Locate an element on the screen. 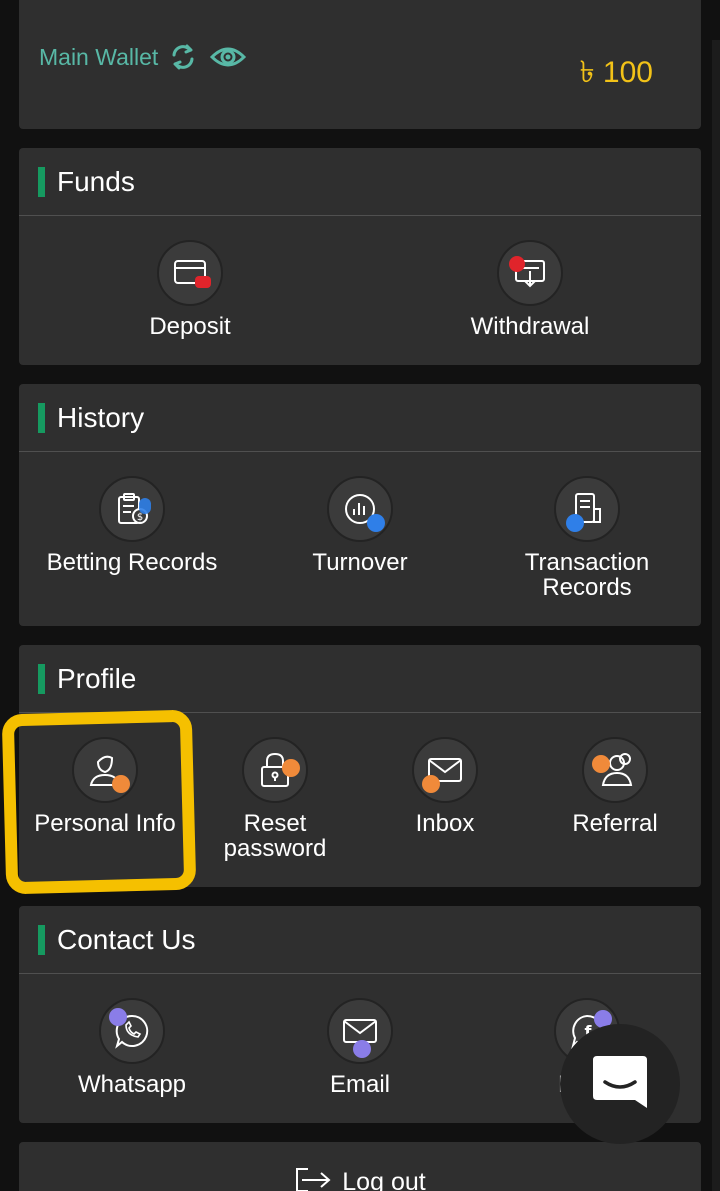  profile-title: Profile is located at coordinates (97, 678).